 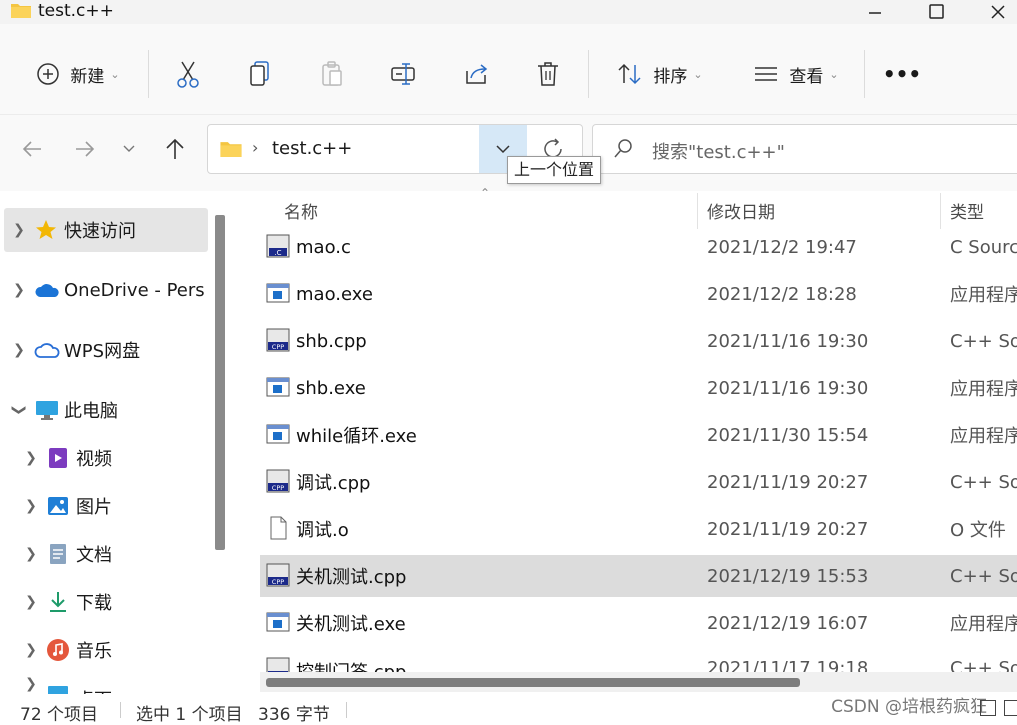 I want to click on arrow-left-icon, so click(x=31, y=149).